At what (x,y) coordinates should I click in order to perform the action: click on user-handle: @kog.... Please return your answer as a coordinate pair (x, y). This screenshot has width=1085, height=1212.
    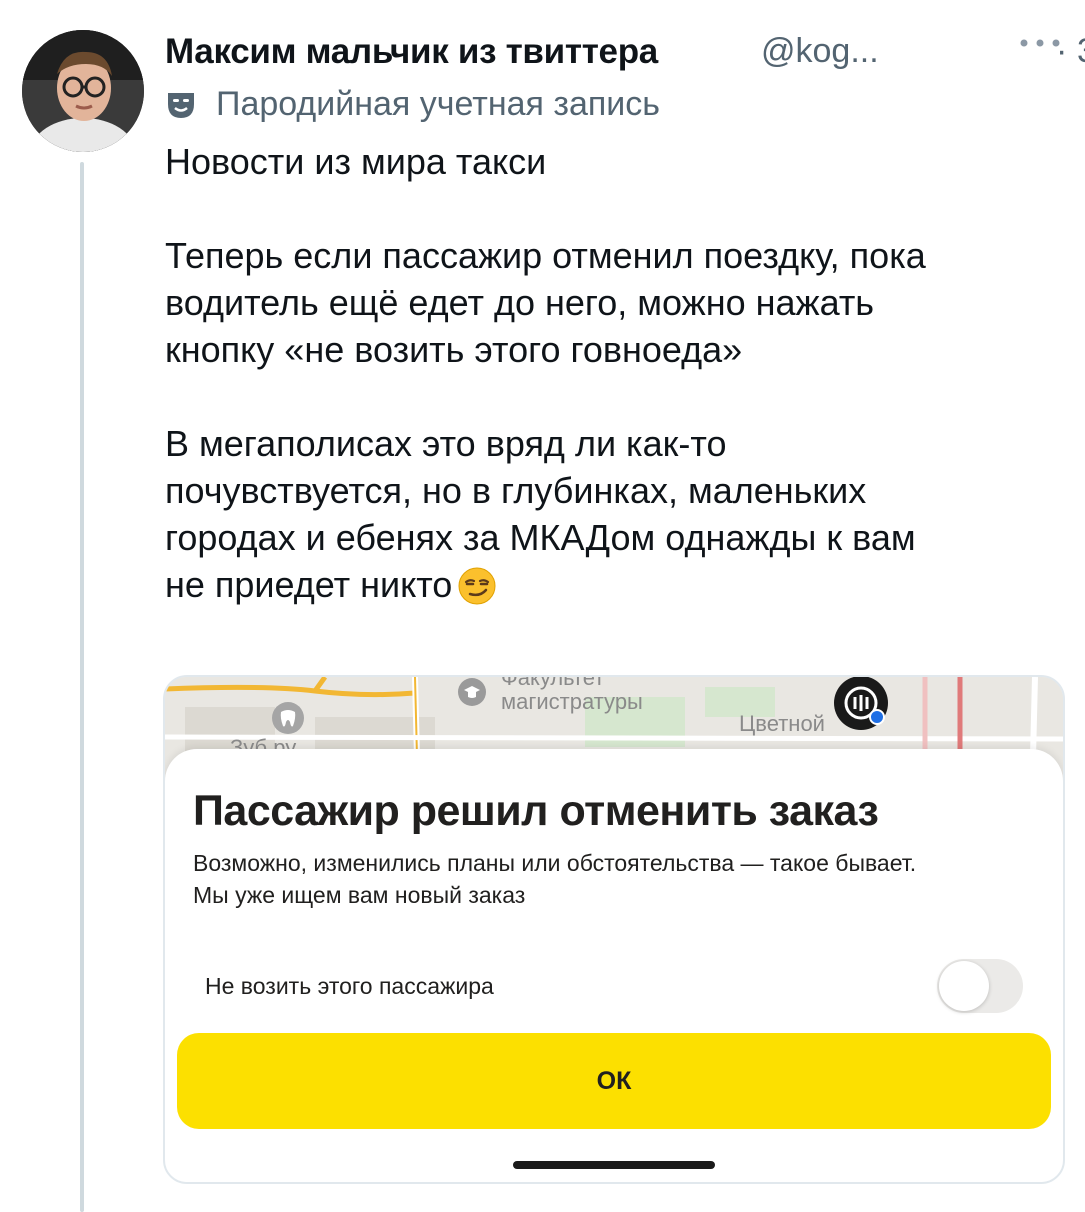
    Looking at the image, I should click on (820, 51).